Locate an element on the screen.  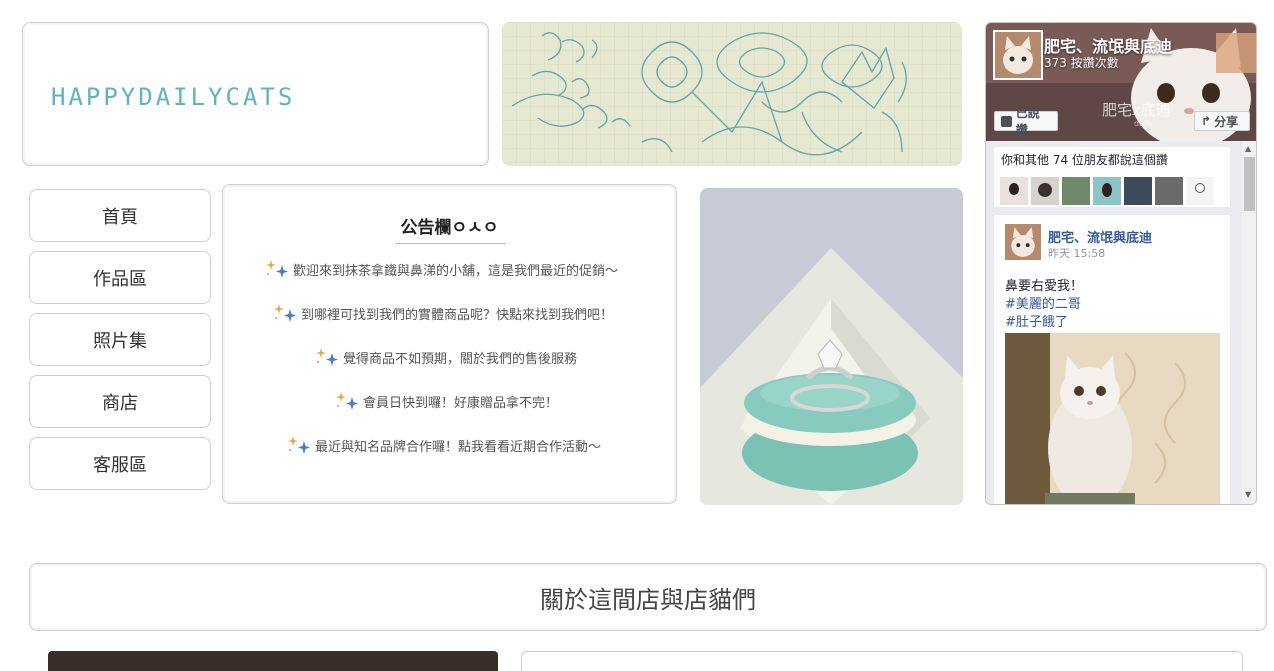
fb-friends-text: 你和其他 74 位朋友都說這個讚 is located at coordinates (1084, 160).